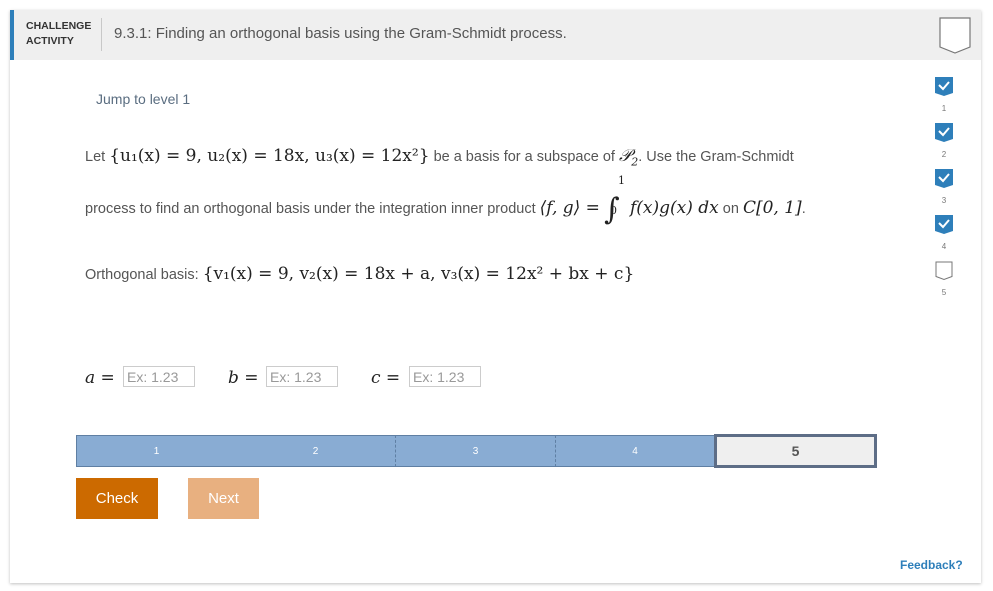 The height and width of the screenshot is (591, 993). I want to click on c-input, so click(445, 376).